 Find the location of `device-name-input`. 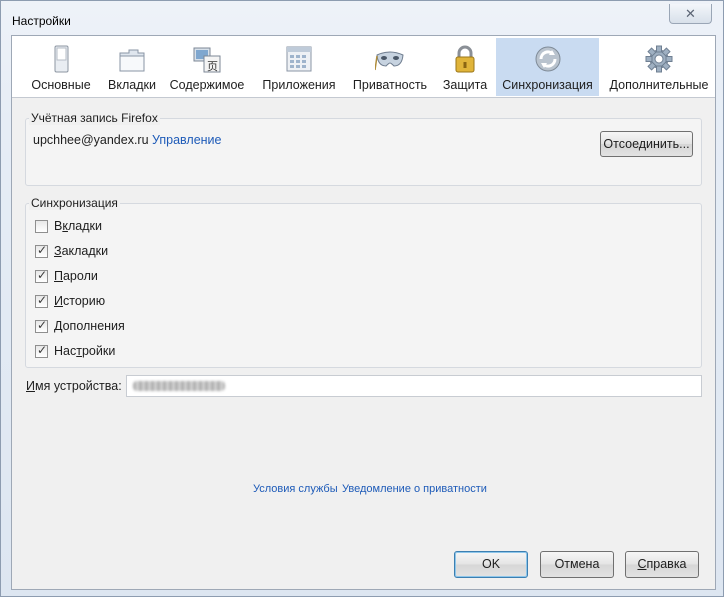

device-name-input is located at coordinates (414, 386).